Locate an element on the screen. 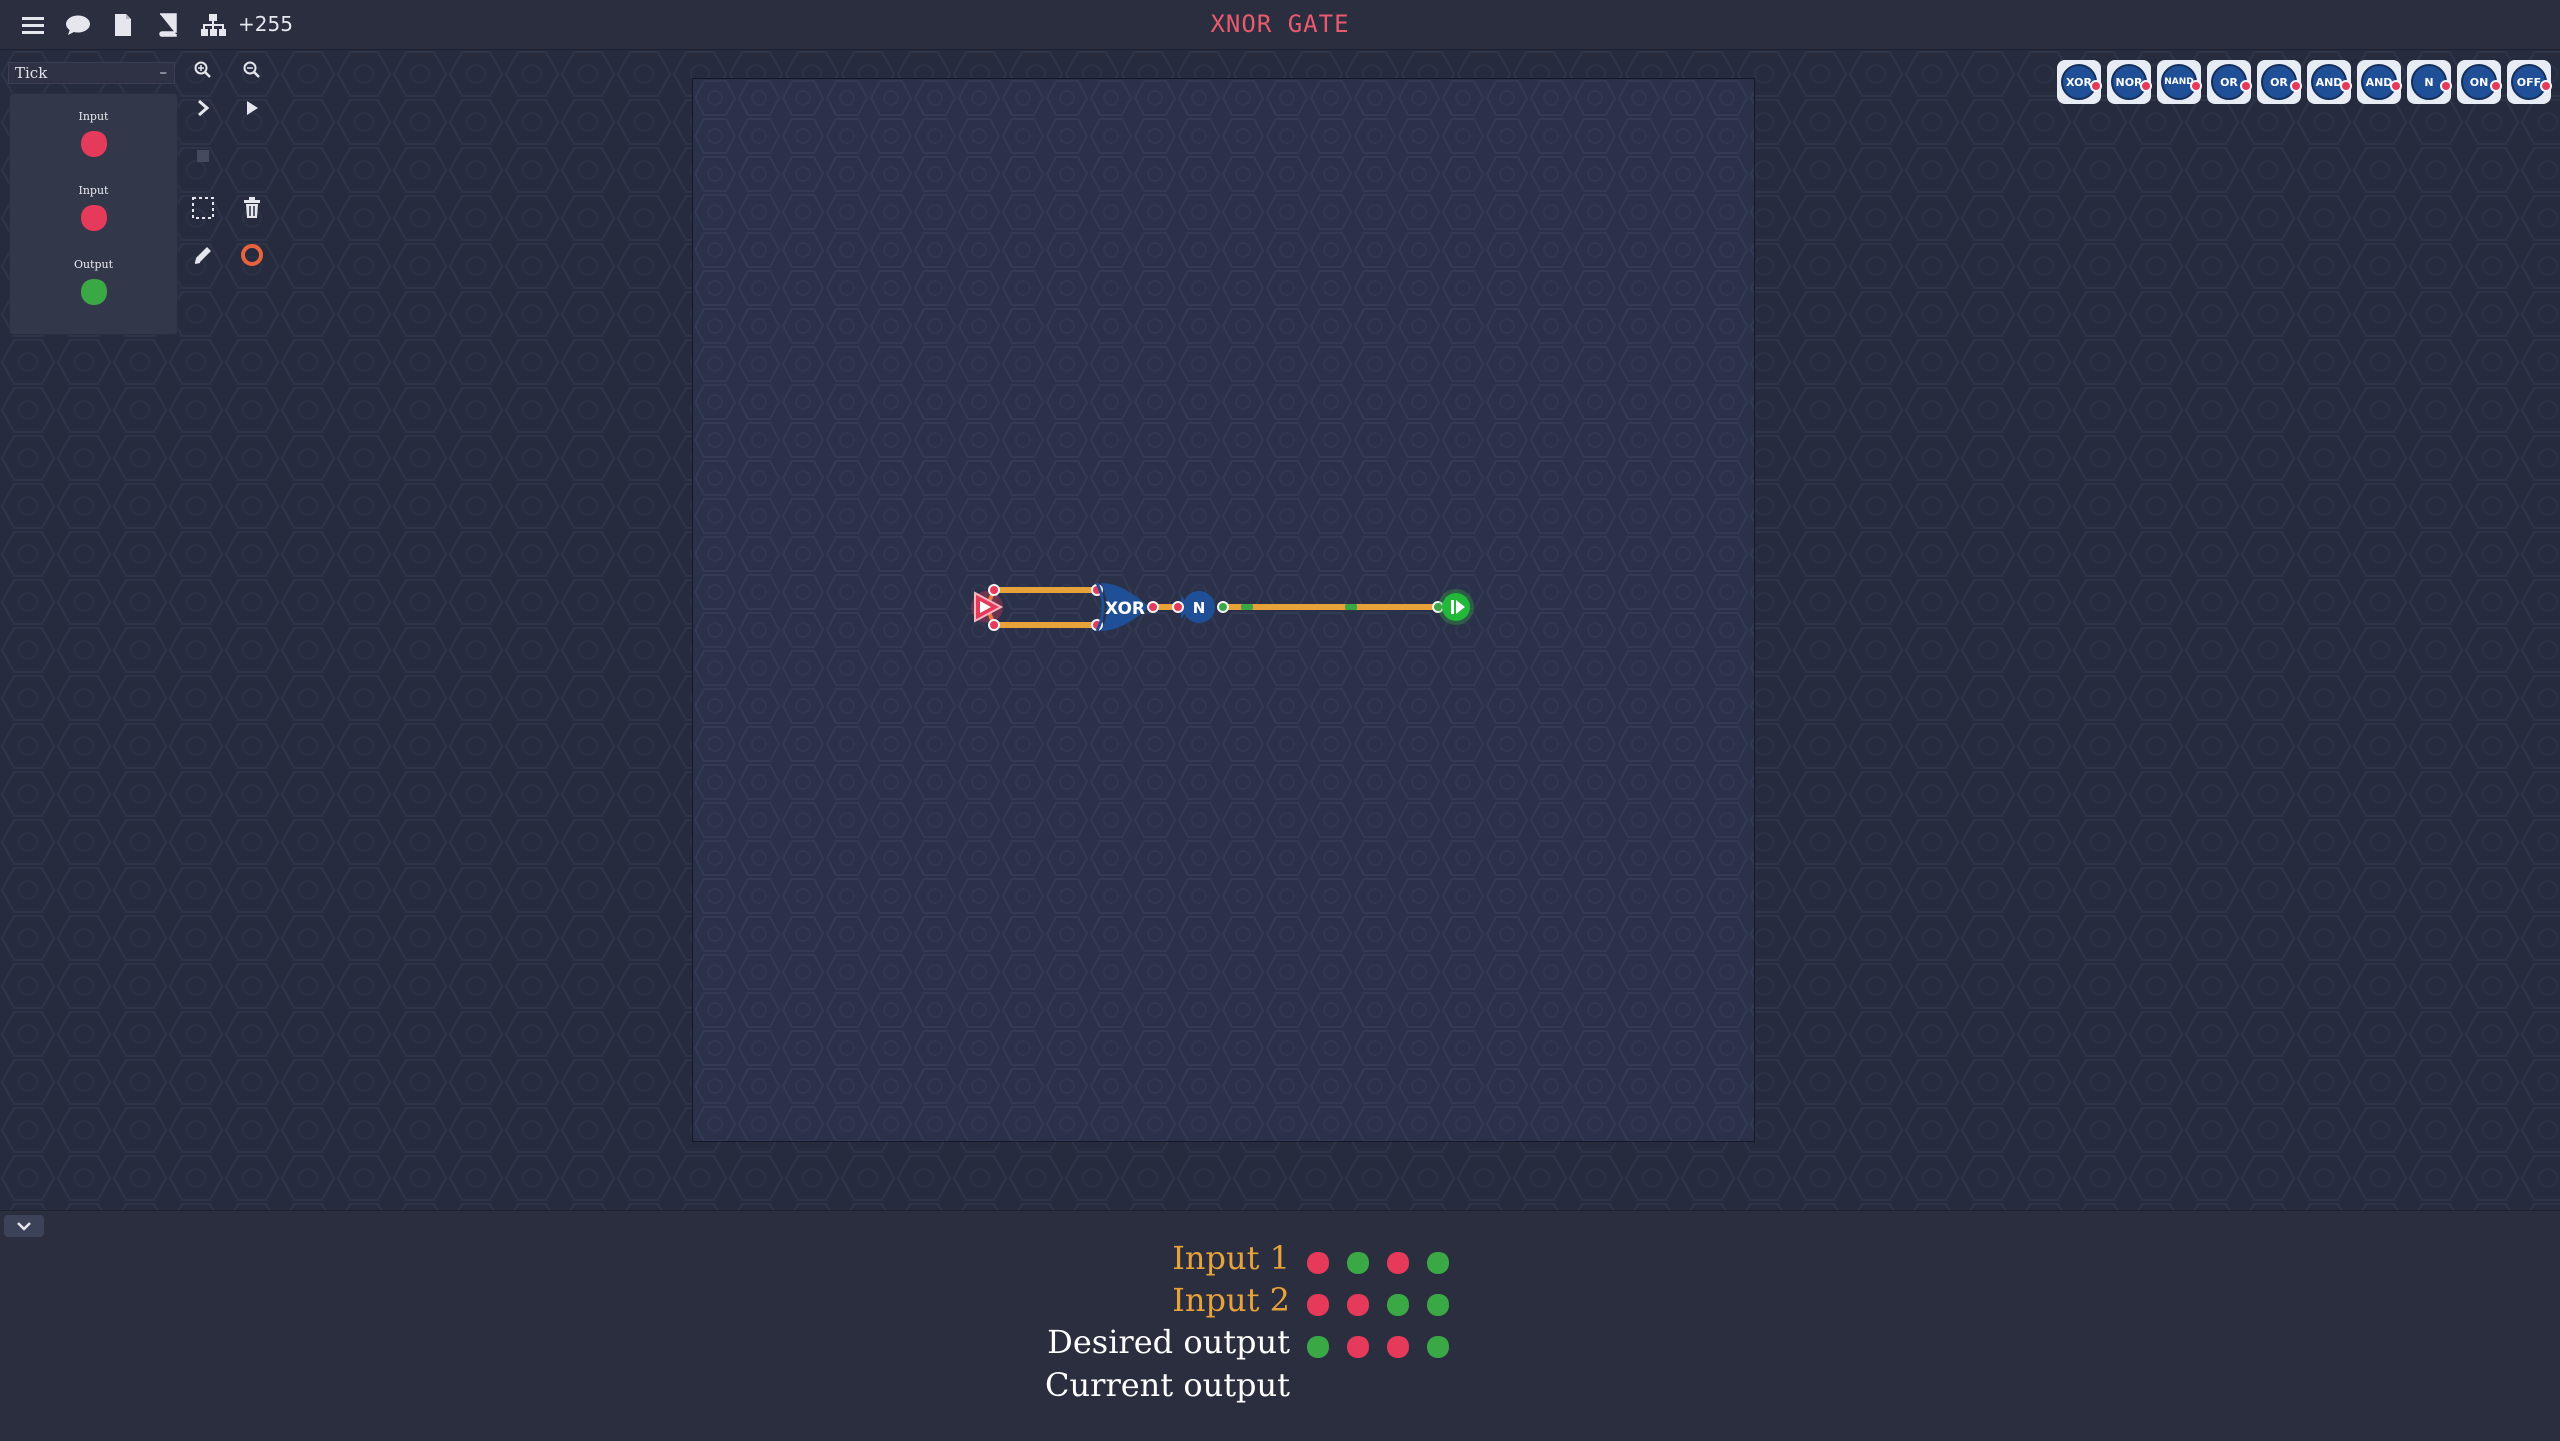 The width and height of the screenshot is (2560, 1441). tick-select-value: Tick is located at coordinates (31, 73).